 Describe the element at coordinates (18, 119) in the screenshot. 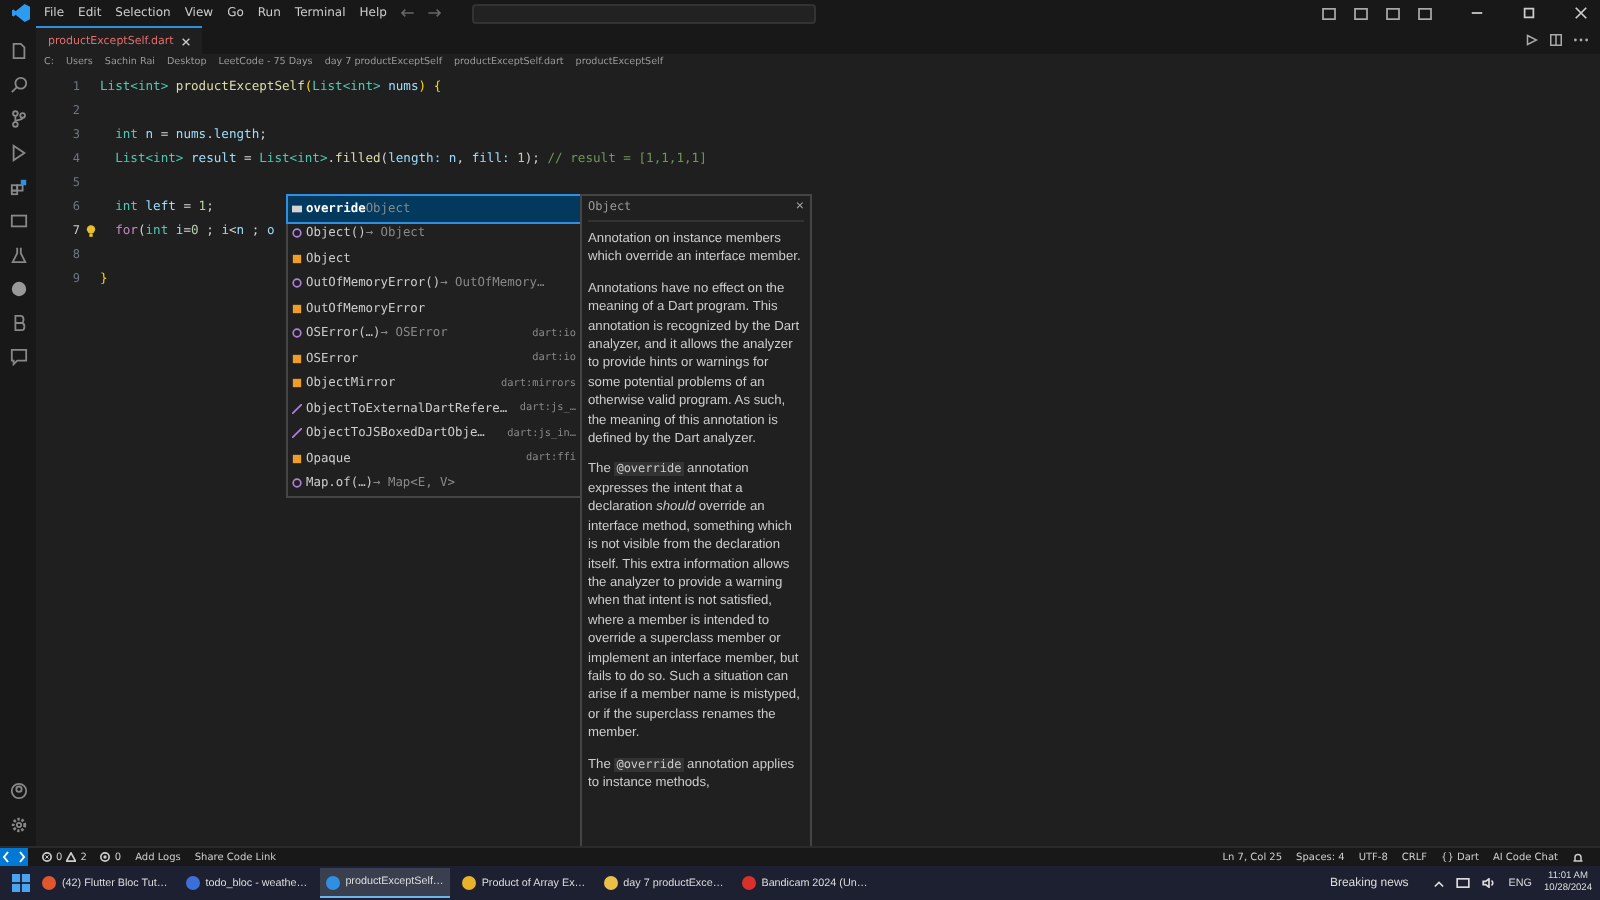

I see `branch-icon` at that location.